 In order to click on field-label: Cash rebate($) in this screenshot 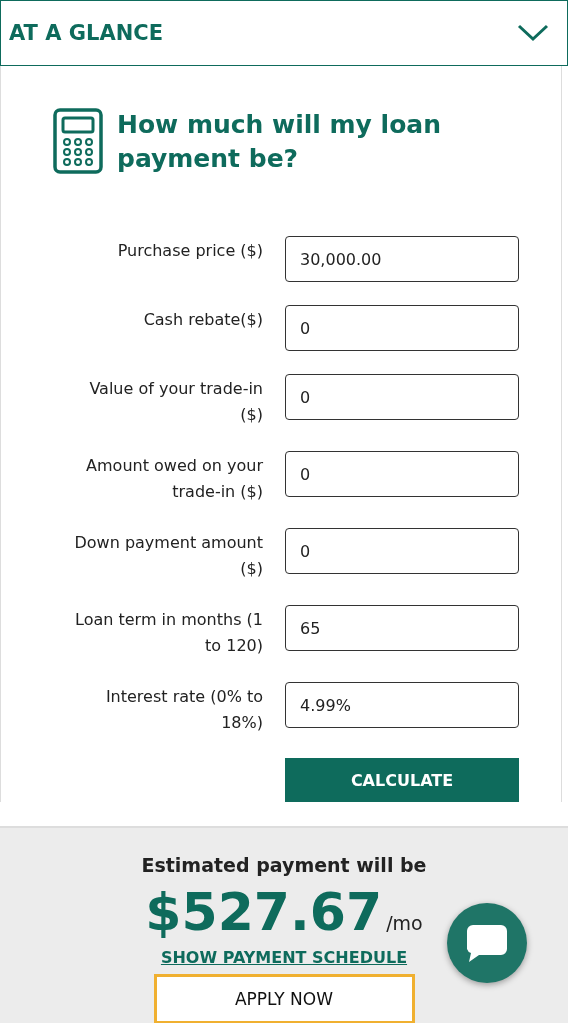, I will do `click(202, 320)`.